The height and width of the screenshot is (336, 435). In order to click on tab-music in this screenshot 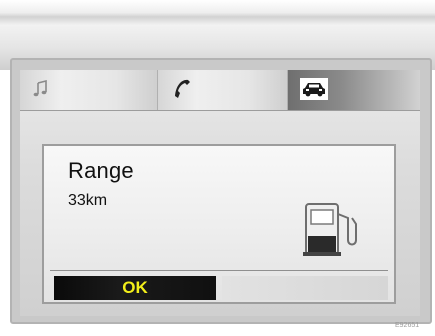, I will do `click(89, 90)`.